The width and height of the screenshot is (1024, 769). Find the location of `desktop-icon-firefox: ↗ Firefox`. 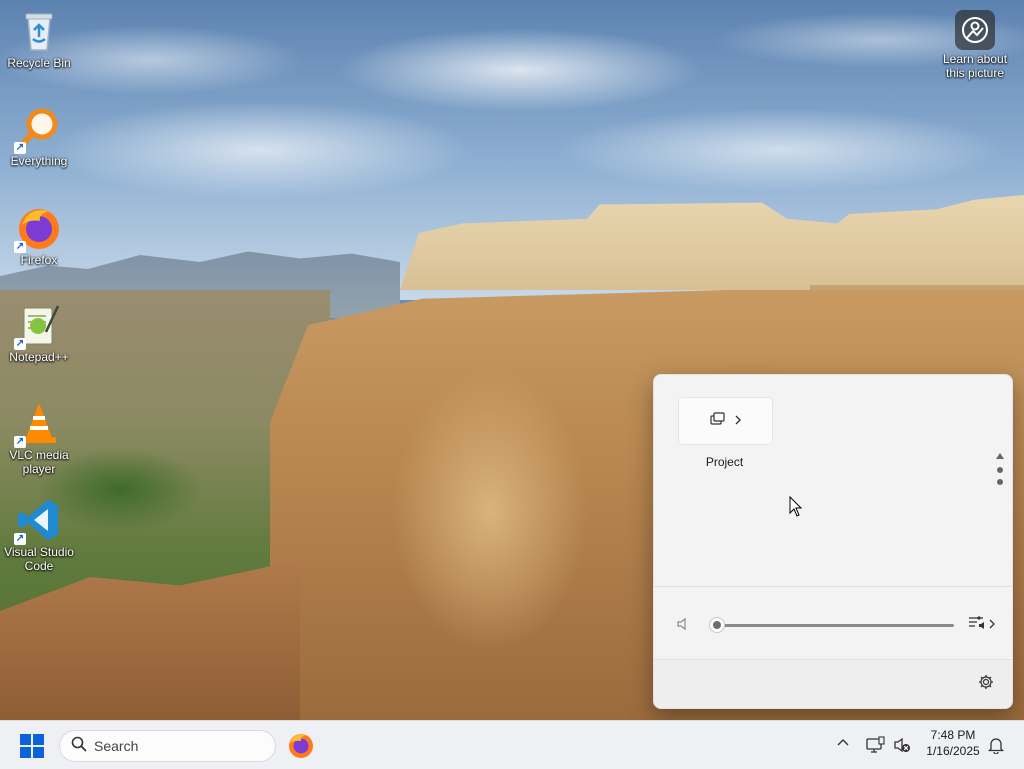

desktop-icon-firefox: ↗ Firefox is located at coordinates (39, 236).